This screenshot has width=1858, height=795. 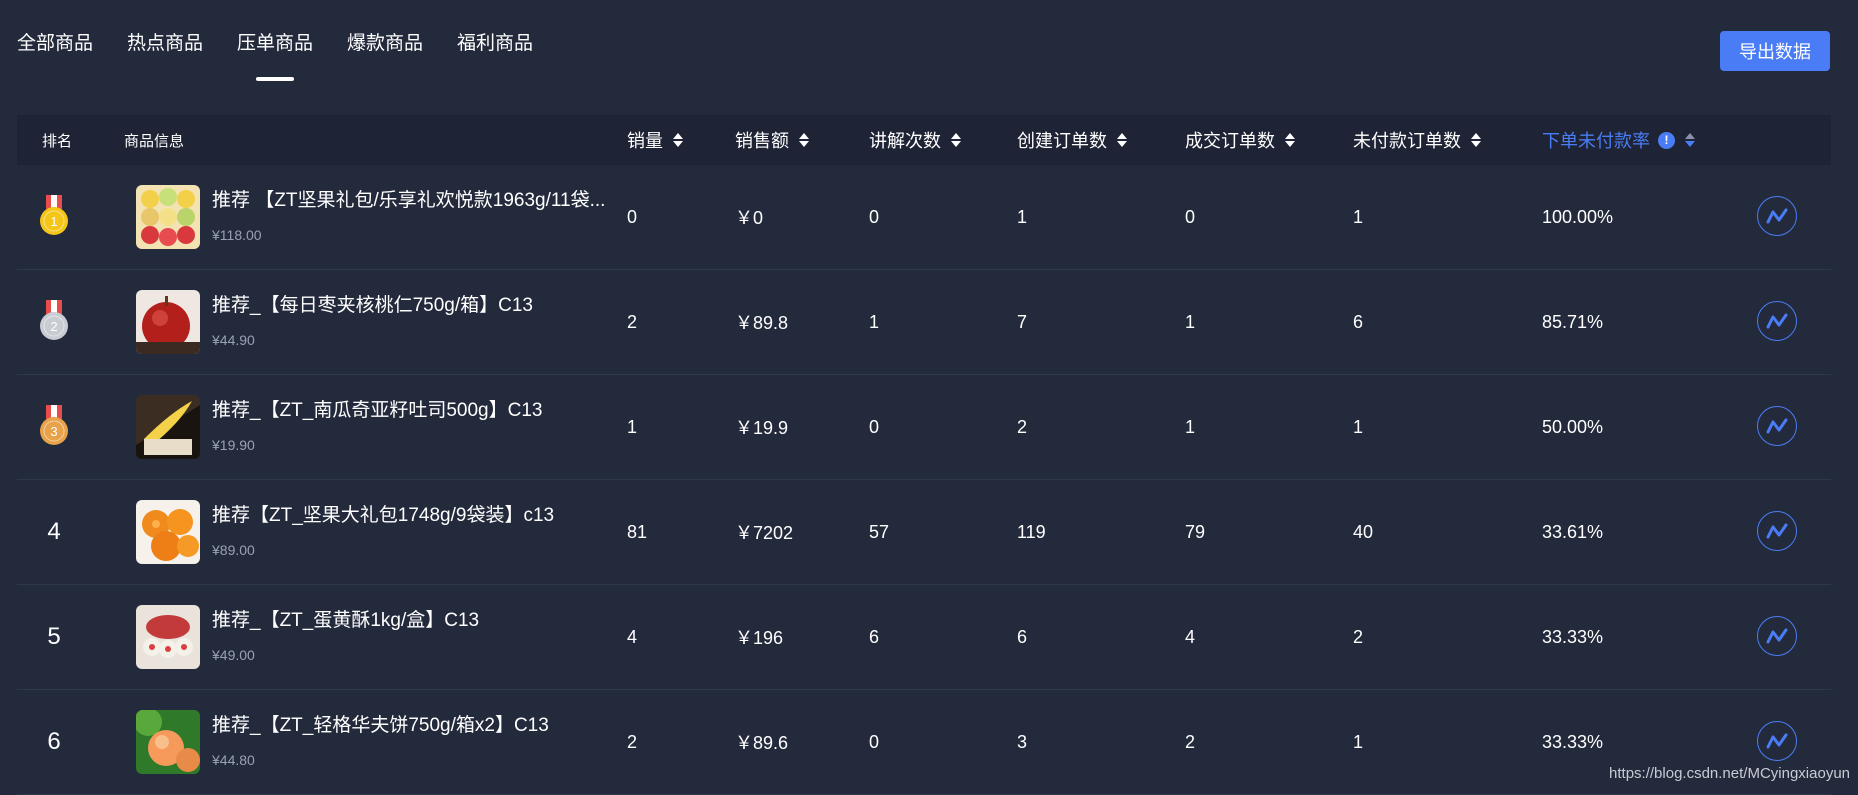 What do you see at coordinates (233, 340) in the screenshot?
I see `product-price: ¥44.90` at bounding box center [233, 340].